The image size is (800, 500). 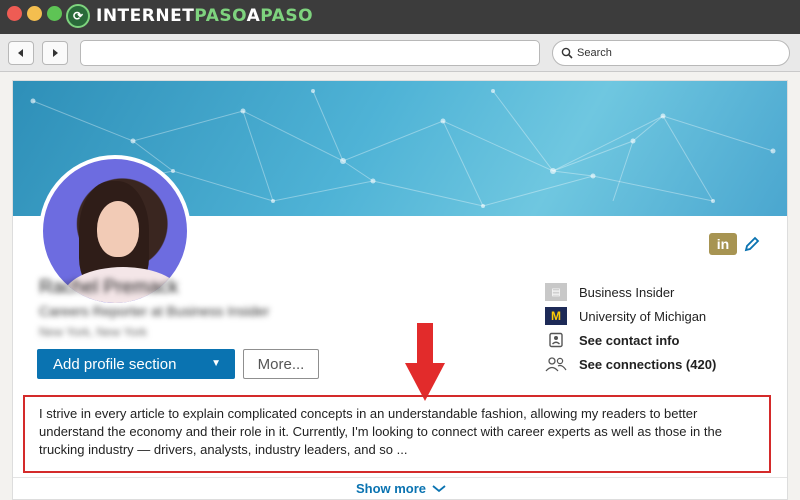 I want to click on minimize-window-button, so click(x=34, y=13).